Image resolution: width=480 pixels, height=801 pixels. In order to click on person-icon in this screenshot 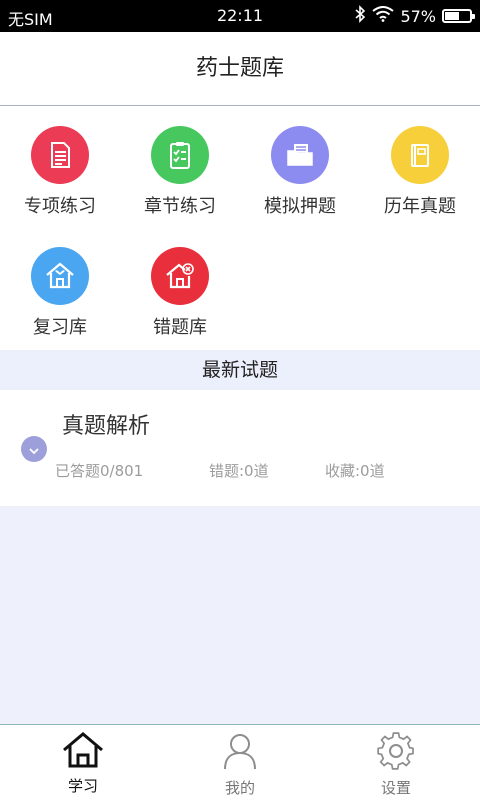, I will do `click(240, 754)`.